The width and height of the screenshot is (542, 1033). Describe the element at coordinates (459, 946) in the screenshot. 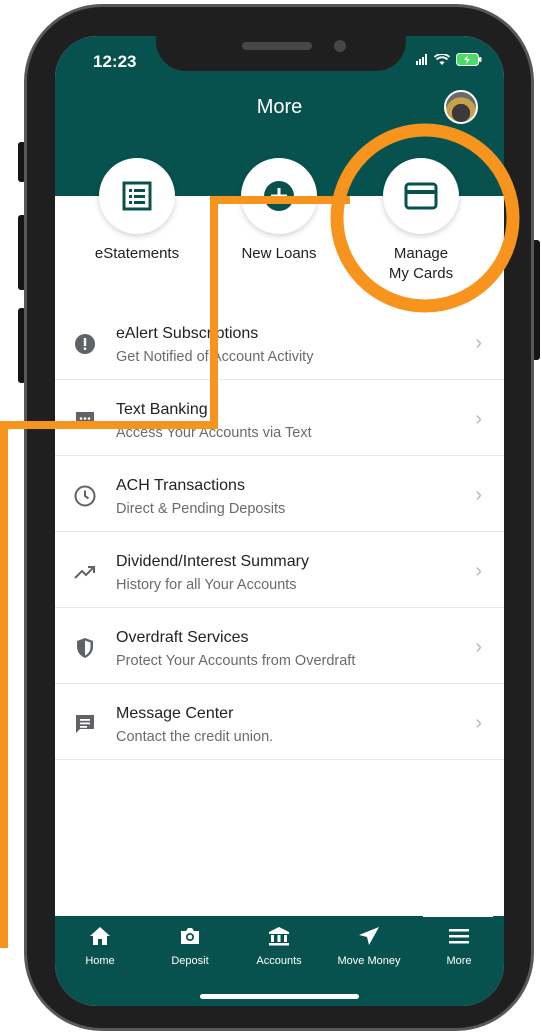

I see `tab-more: More` at that location.